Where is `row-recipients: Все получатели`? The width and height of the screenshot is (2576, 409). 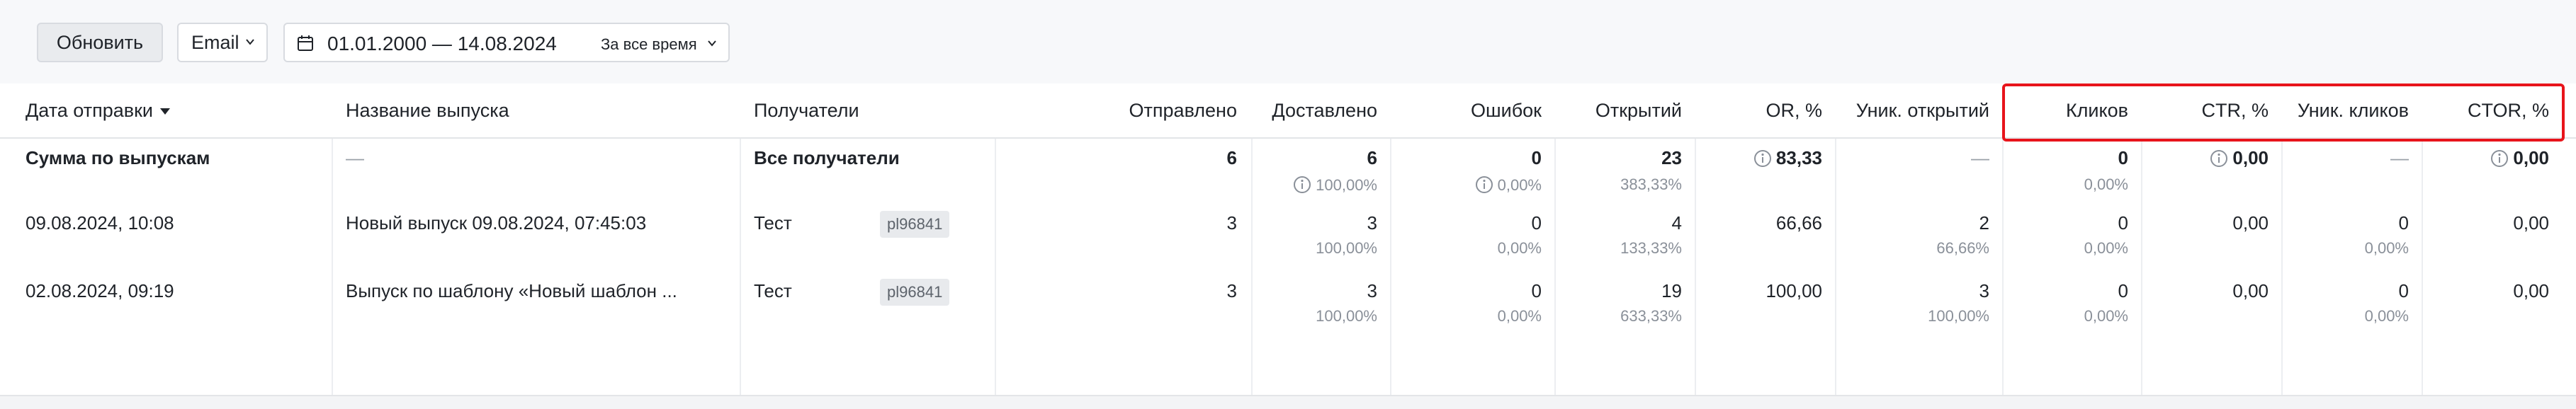
row-recipients: Все получатели is located at coordinates (827, 157).